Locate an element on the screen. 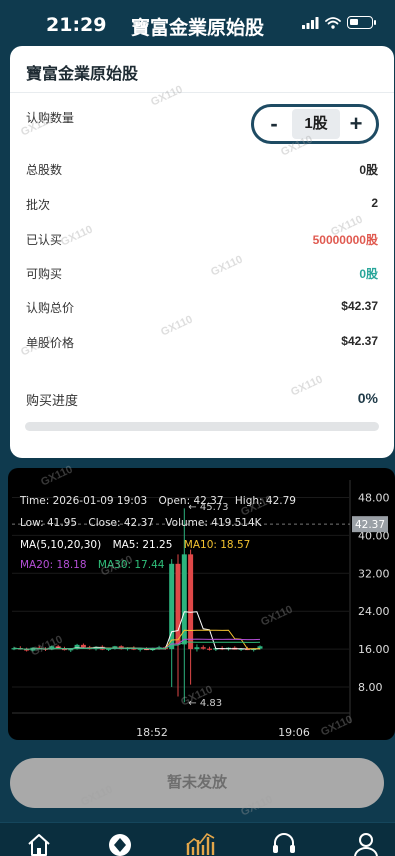  y-tick-label: 48.00 is located at coordinates (374, 497).